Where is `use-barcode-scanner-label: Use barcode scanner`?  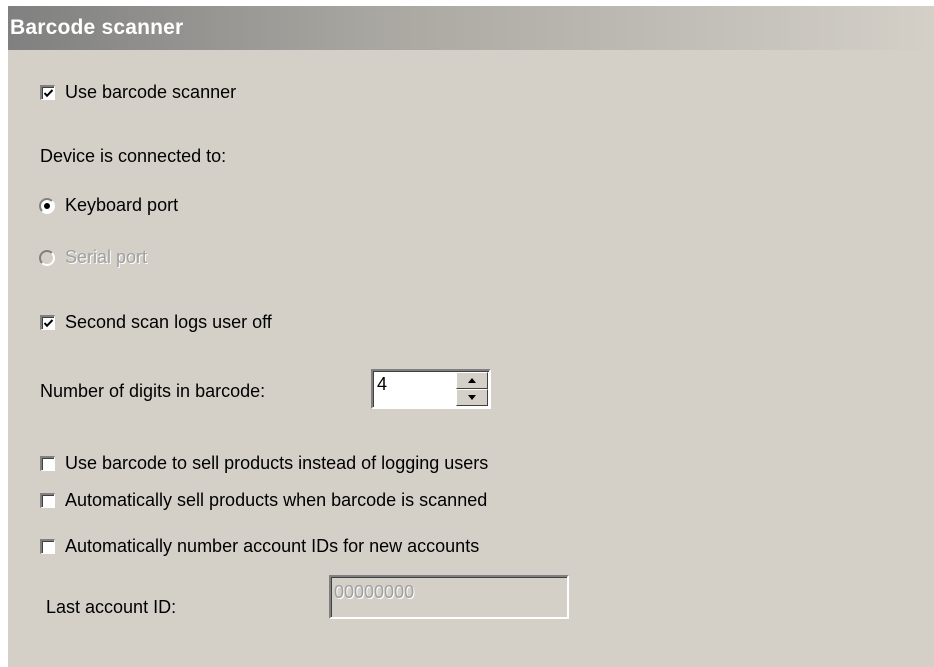
use-barcode-scanner-label: Use barcode scanner is located at coordinates (150, 92).